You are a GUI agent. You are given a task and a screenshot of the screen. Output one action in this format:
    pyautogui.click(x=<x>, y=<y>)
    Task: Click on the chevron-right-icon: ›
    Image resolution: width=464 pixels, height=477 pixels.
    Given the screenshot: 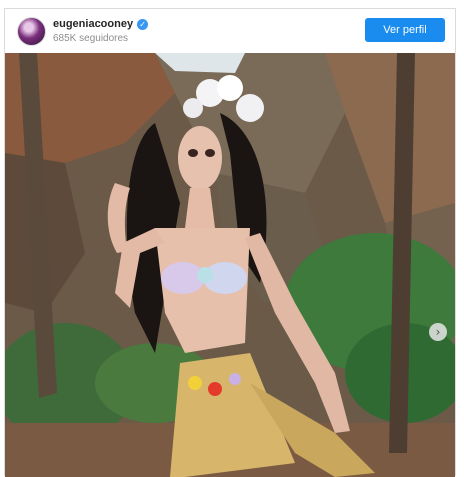 What is the action you would take?
    pyautogui.click(x=438, y=332)
    